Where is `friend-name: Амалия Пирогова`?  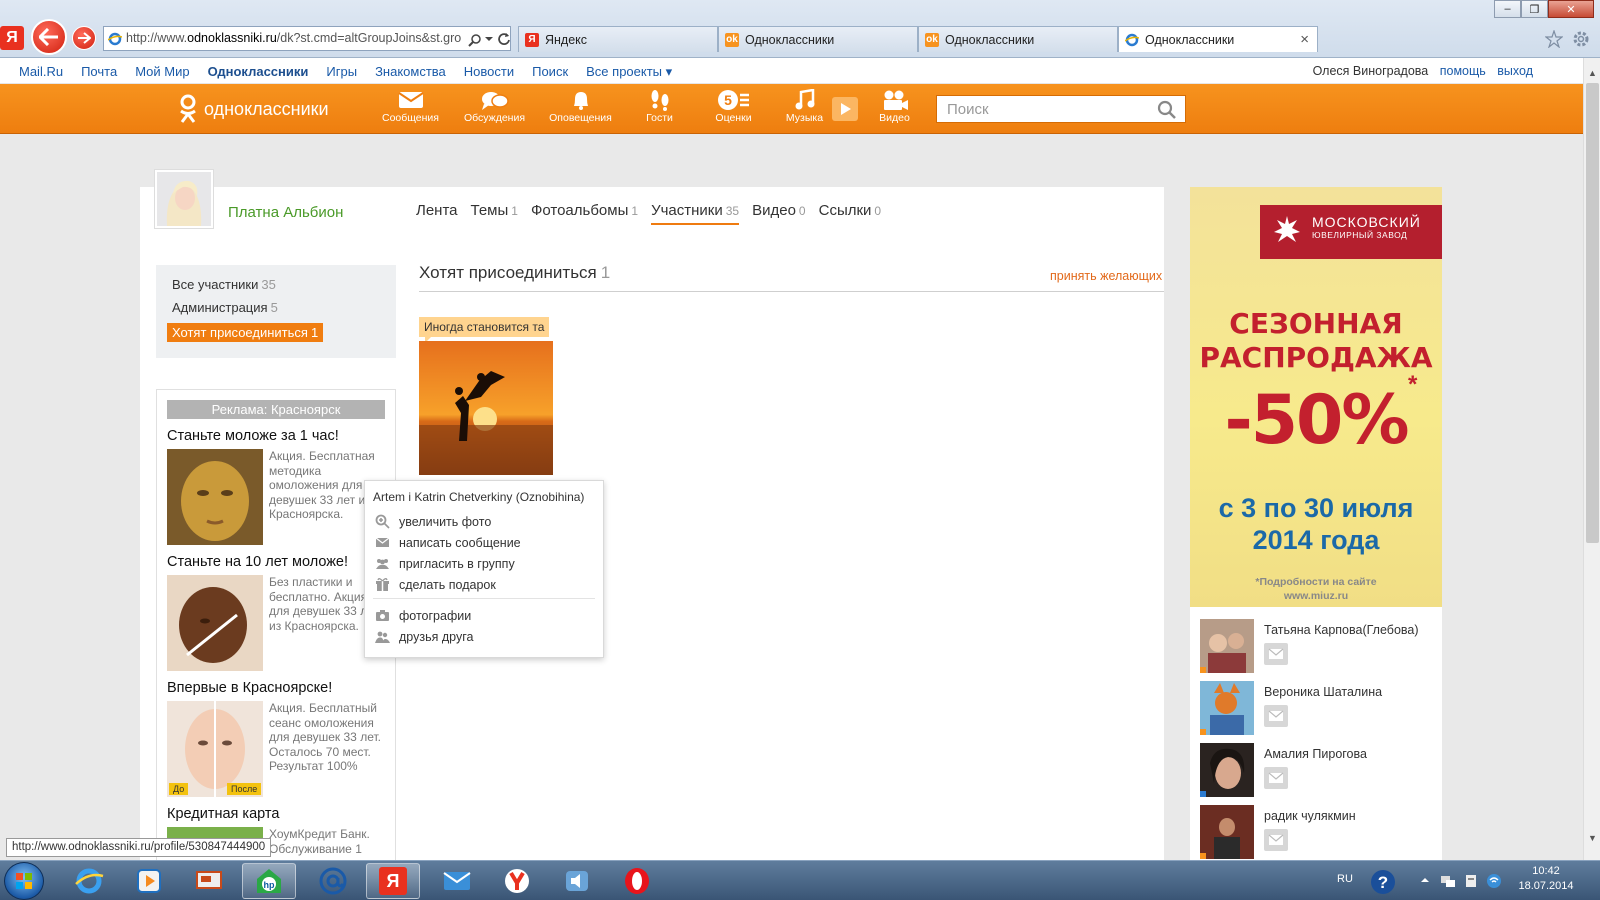 friend-name: Амалия Пирогова is located at coordinates (1315, 754).